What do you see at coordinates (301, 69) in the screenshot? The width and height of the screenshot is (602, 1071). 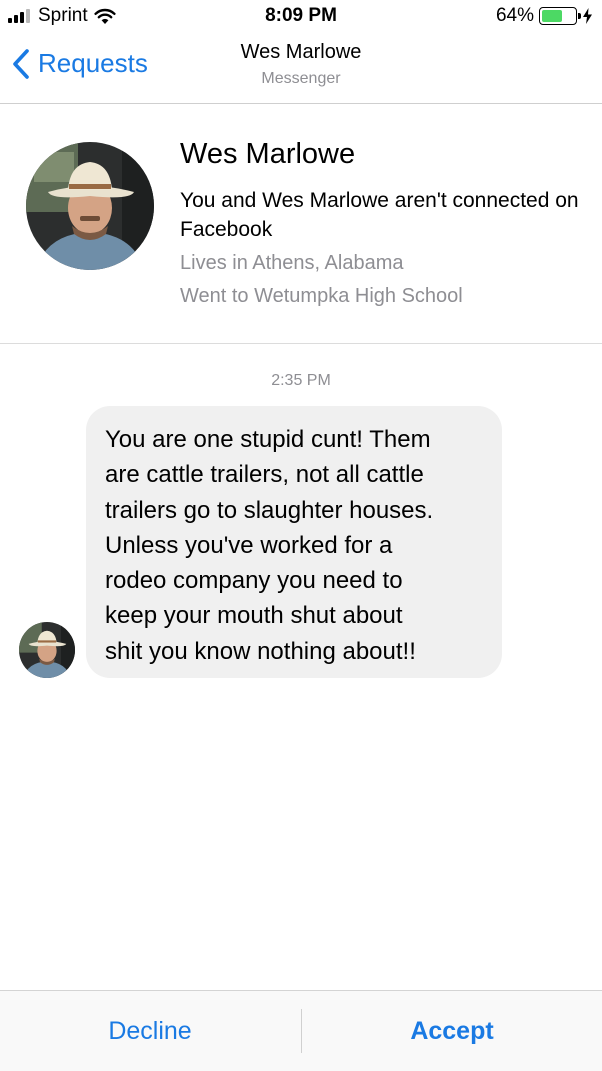 I see `nav-bar: Requests Wes Marlowe Messenger` at bounding box center [301, 69].